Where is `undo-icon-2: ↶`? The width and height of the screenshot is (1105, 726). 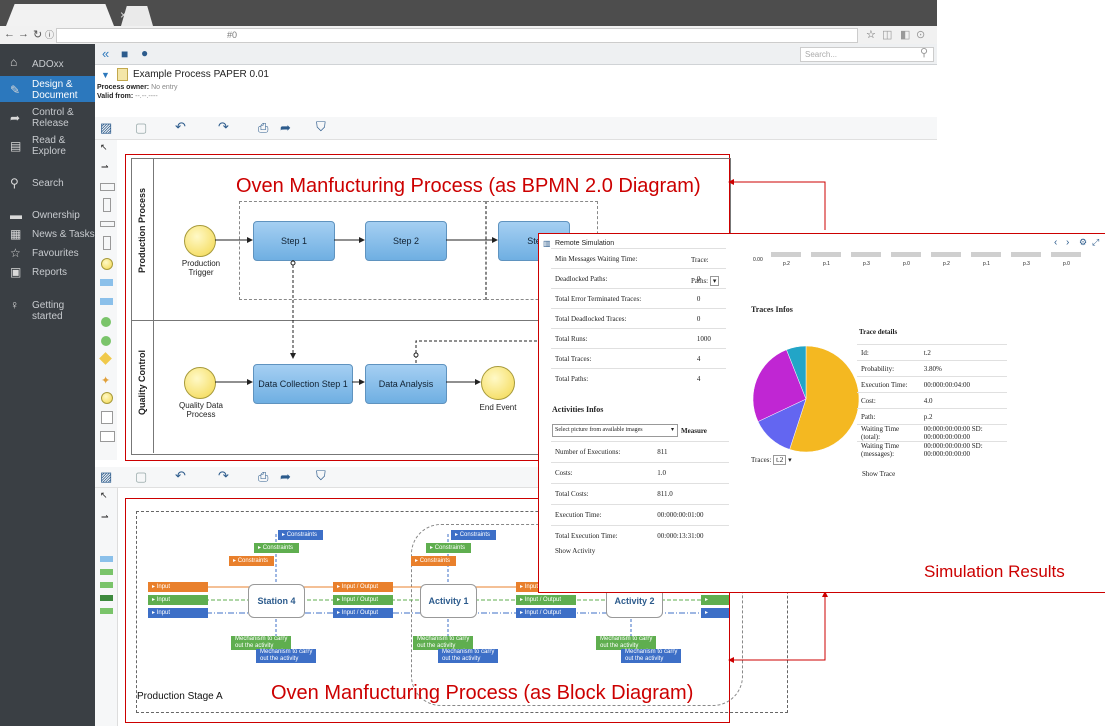 undo-icon-2: ↶ is located at coordinates (180, 476).